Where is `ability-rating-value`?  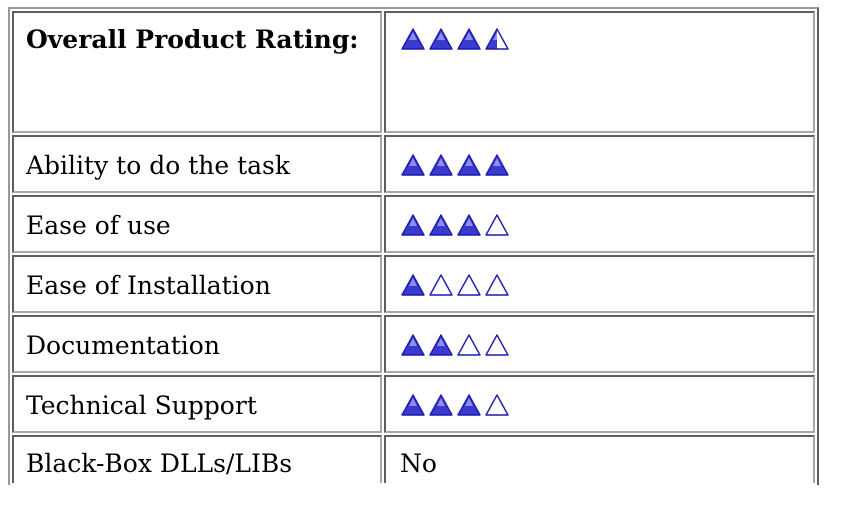 ability-rating-value is located at coordinates (599, 164).